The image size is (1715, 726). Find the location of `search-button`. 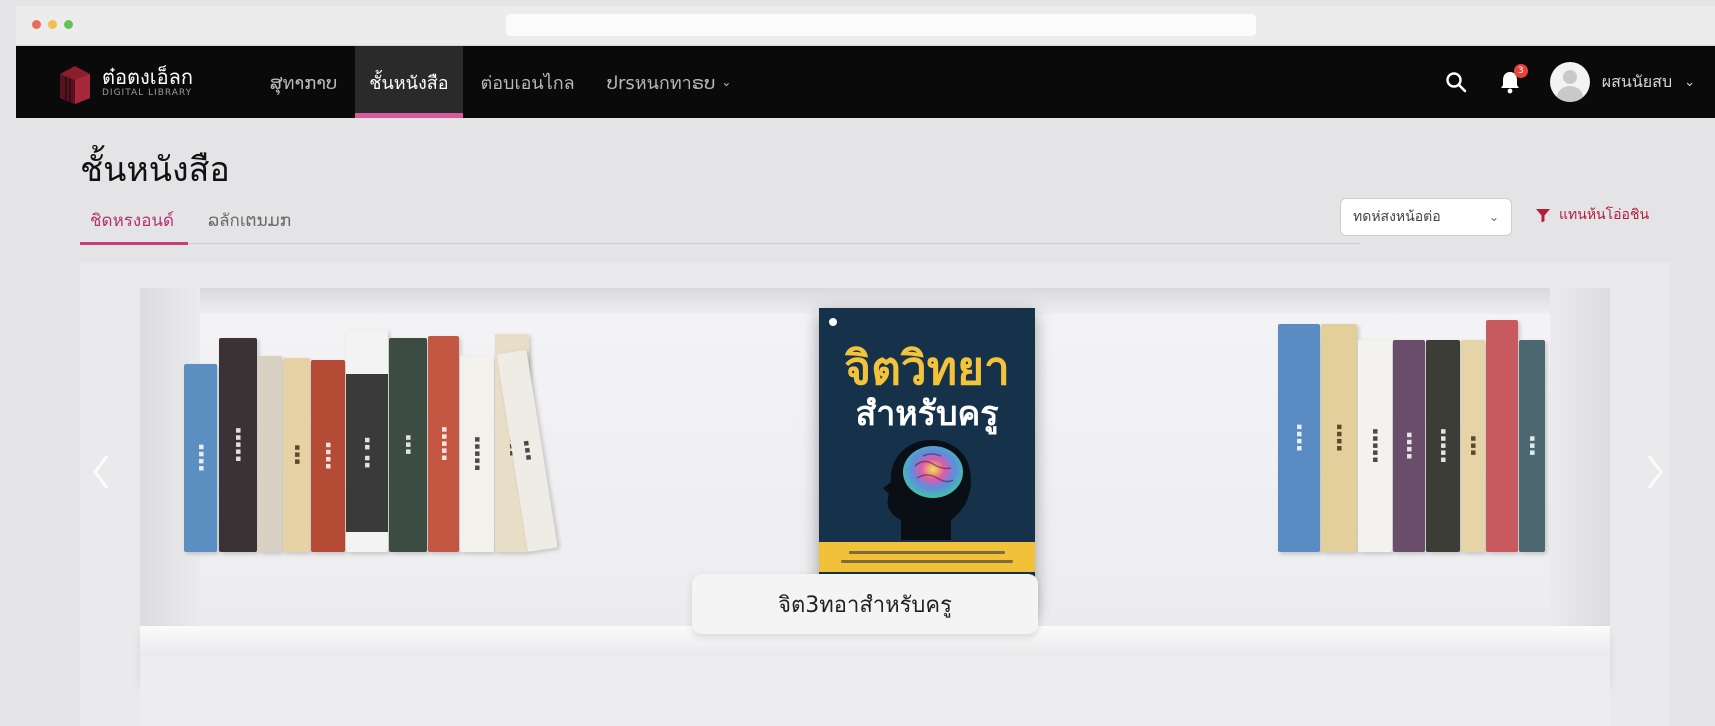

search-button is located at coordinates (1456, 82).